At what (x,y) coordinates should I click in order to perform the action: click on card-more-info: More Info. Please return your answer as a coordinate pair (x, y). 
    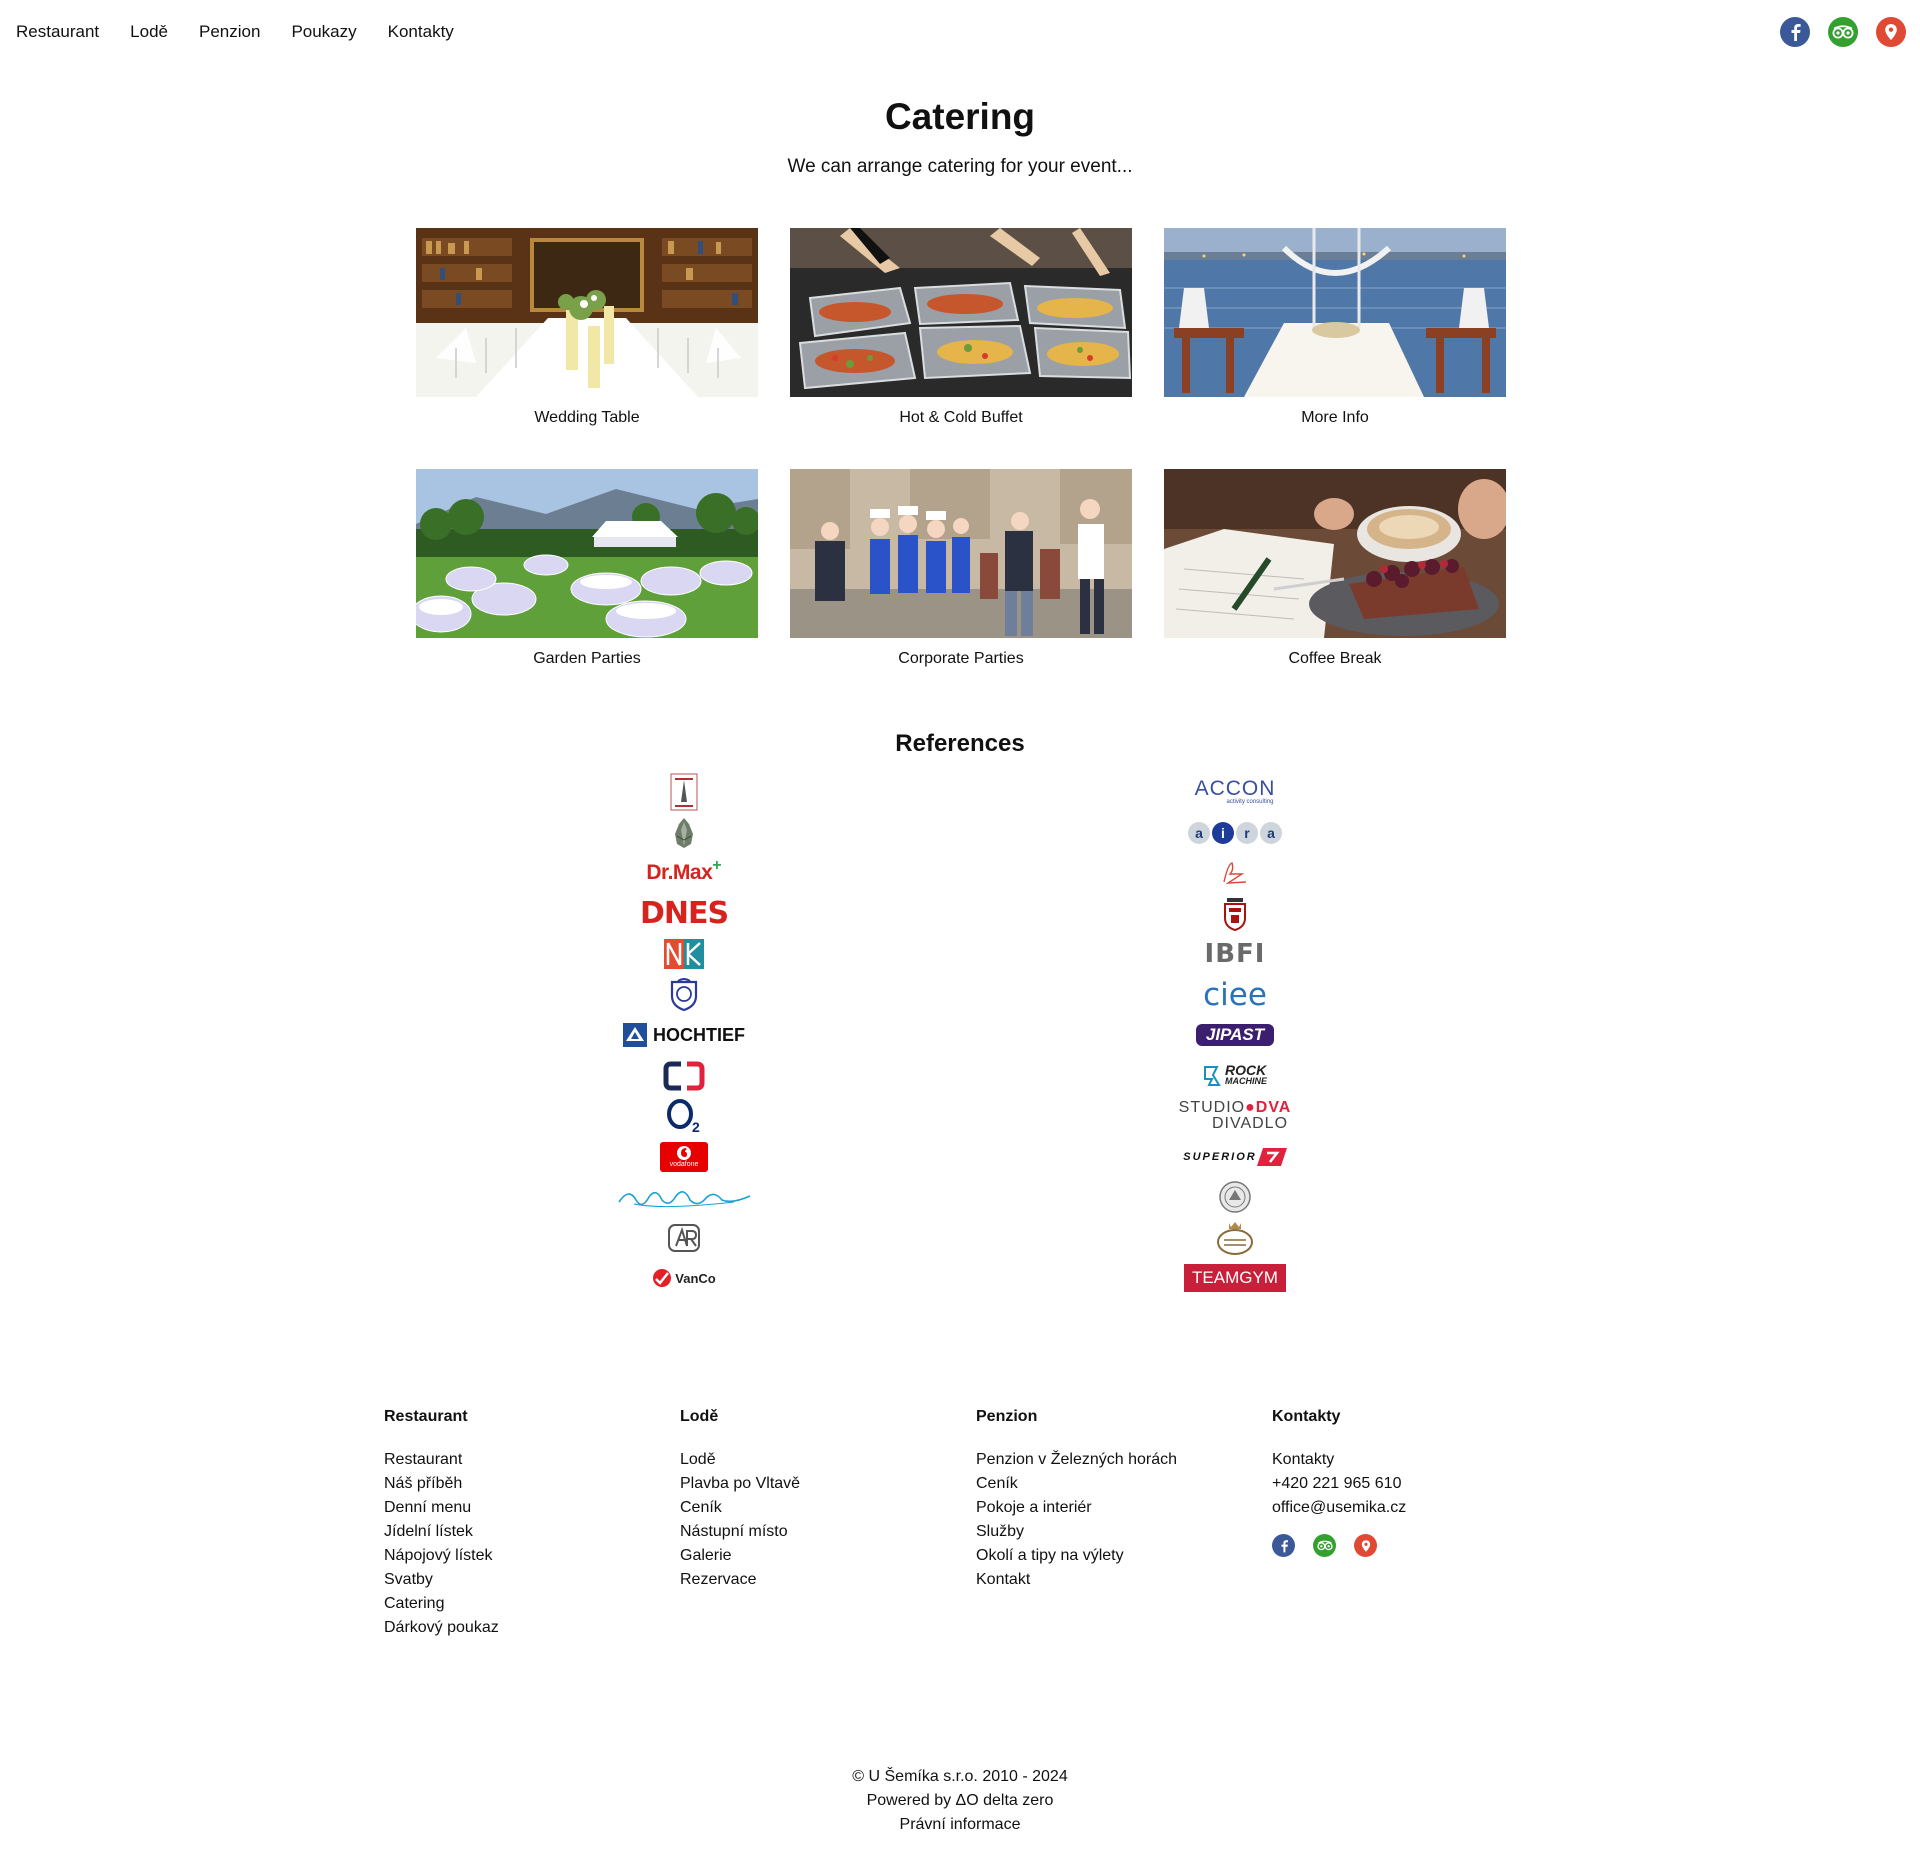
    Looking at the image, I should click on (1335, 327).